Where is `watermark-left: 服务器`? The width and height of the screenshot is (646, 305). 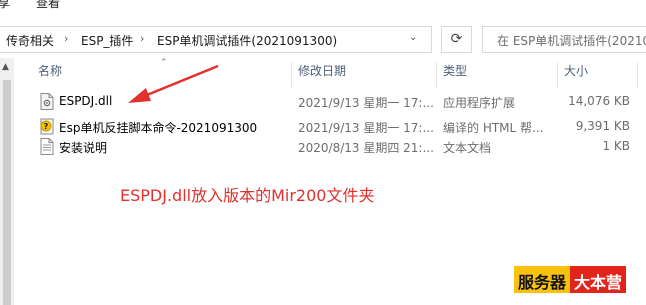 watermark-left: 服务器 is located at coordinates (542, 279).